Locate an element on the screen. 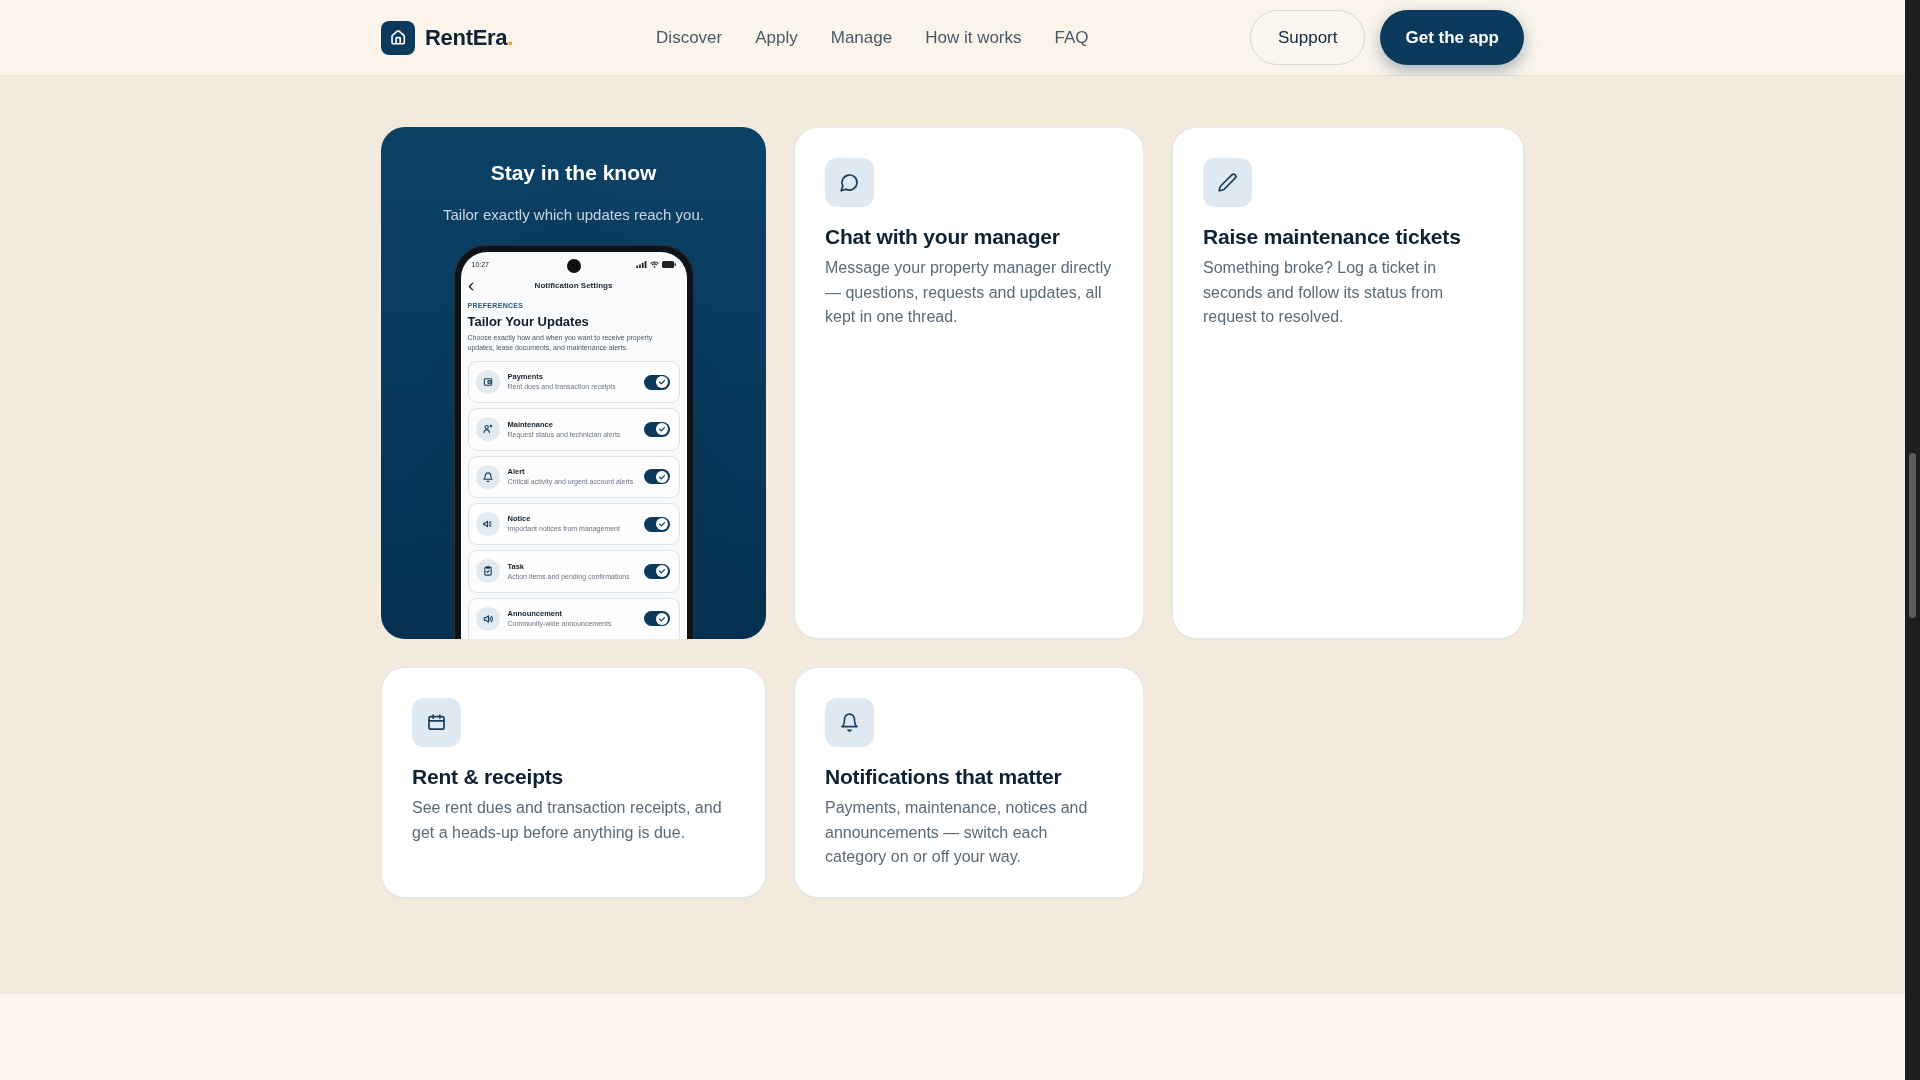 This screenshot has width=1920, height=1080. clipboard-check-icon is located at coordinates (487, 571).